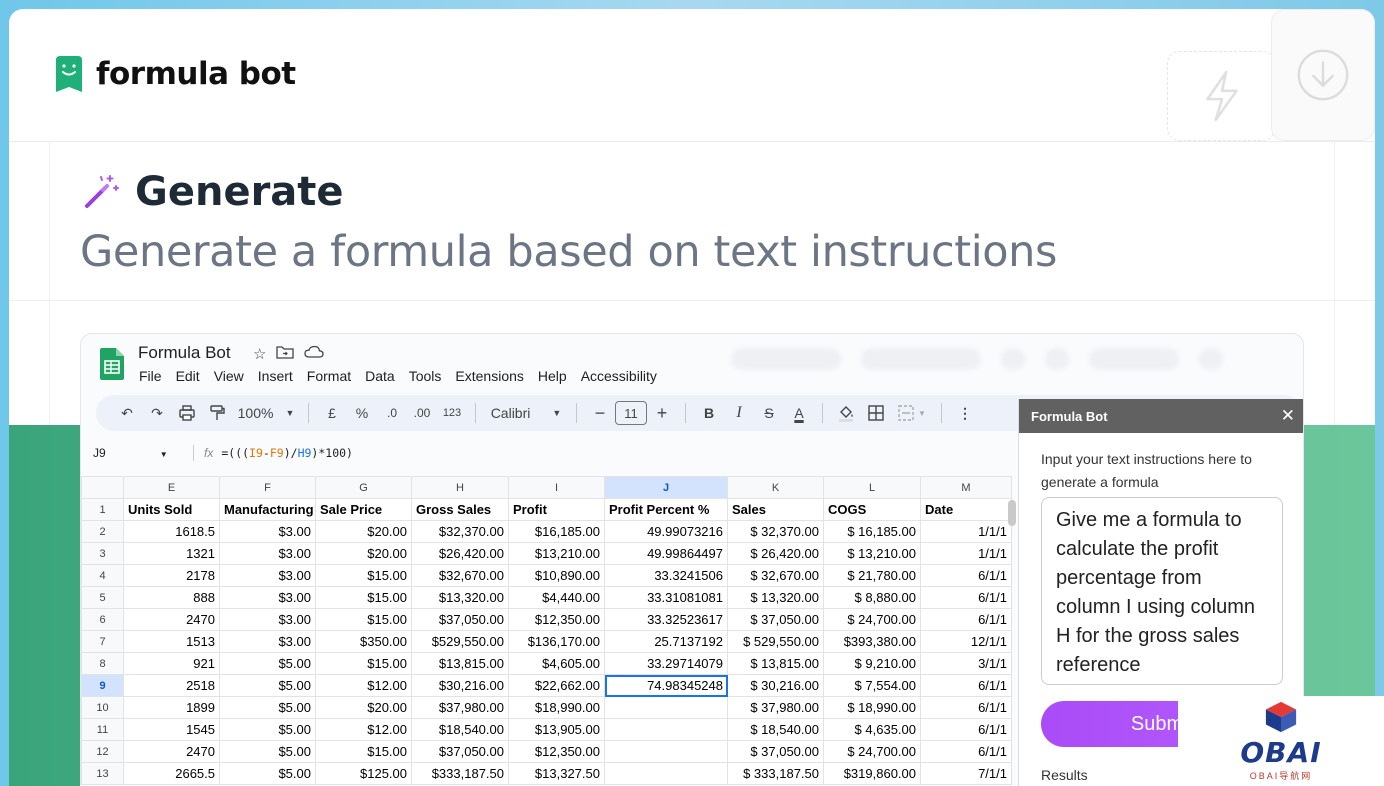  Describe the element at coordinates (775, 641) in the screenshot. I see `table-cell: $ 529,550.00` at that location.